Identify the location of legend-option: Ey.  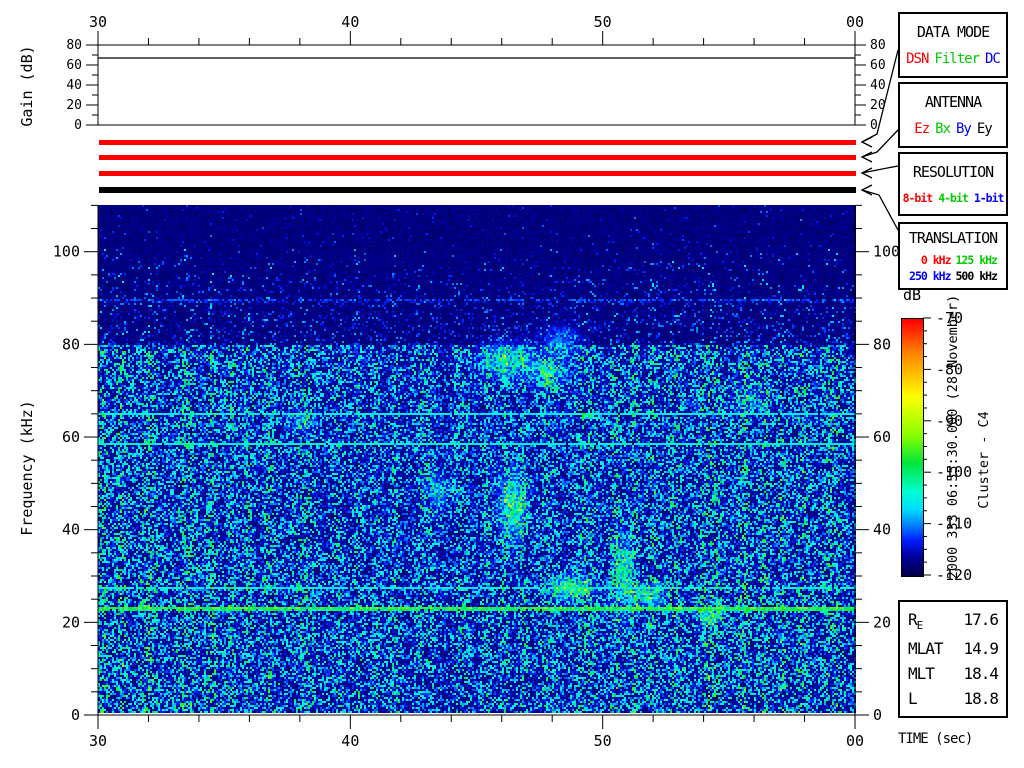
(984, 128).